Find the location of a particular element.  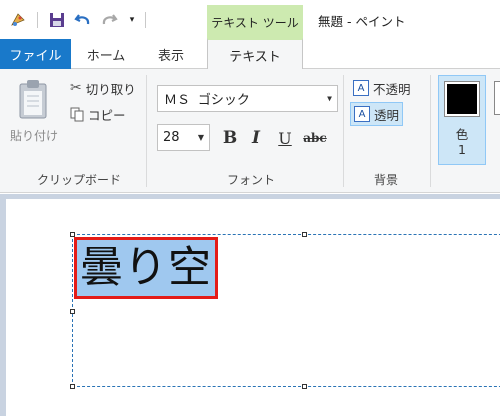

font-family-select: ＭＳ ゴシック ▼ is located at coordinates (247, 98).